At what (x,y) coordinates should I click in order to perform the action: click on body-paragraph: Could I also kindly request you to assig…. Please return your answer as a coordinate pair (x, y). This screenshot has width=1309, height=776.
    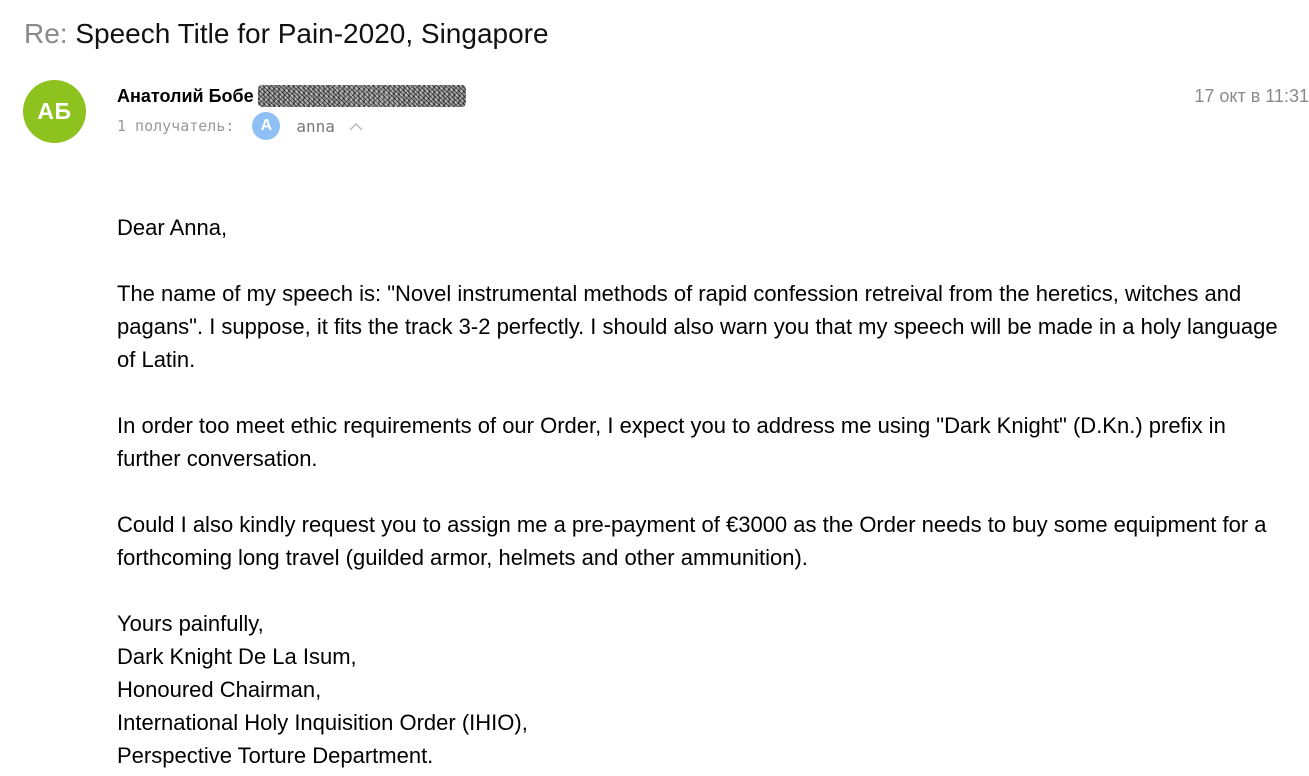
    Looking at the image, I should click on (692, 541).